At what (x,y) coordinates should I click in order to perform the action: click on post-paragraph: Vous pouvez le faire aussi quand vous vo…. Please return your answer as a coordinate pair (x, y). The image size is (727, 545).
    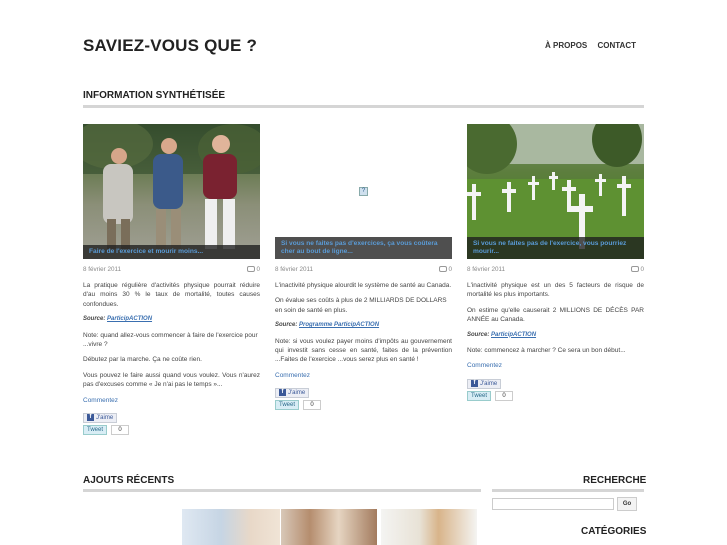
    Looking at the image, I should click on (171, 380).